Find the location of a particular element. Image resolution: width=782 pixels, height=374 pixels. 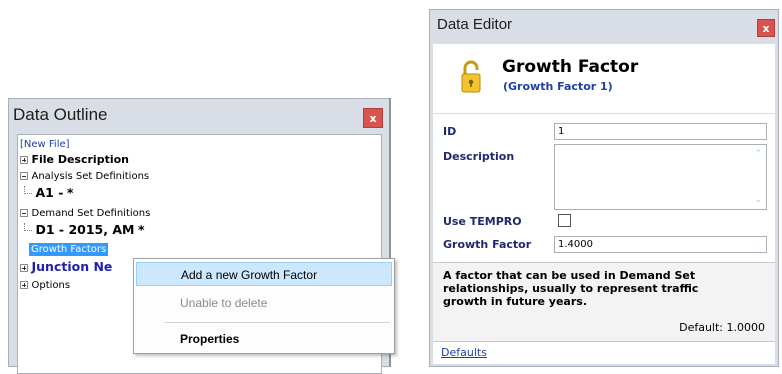

menu-item-properties: Properties is located at coordinates (264, 339).